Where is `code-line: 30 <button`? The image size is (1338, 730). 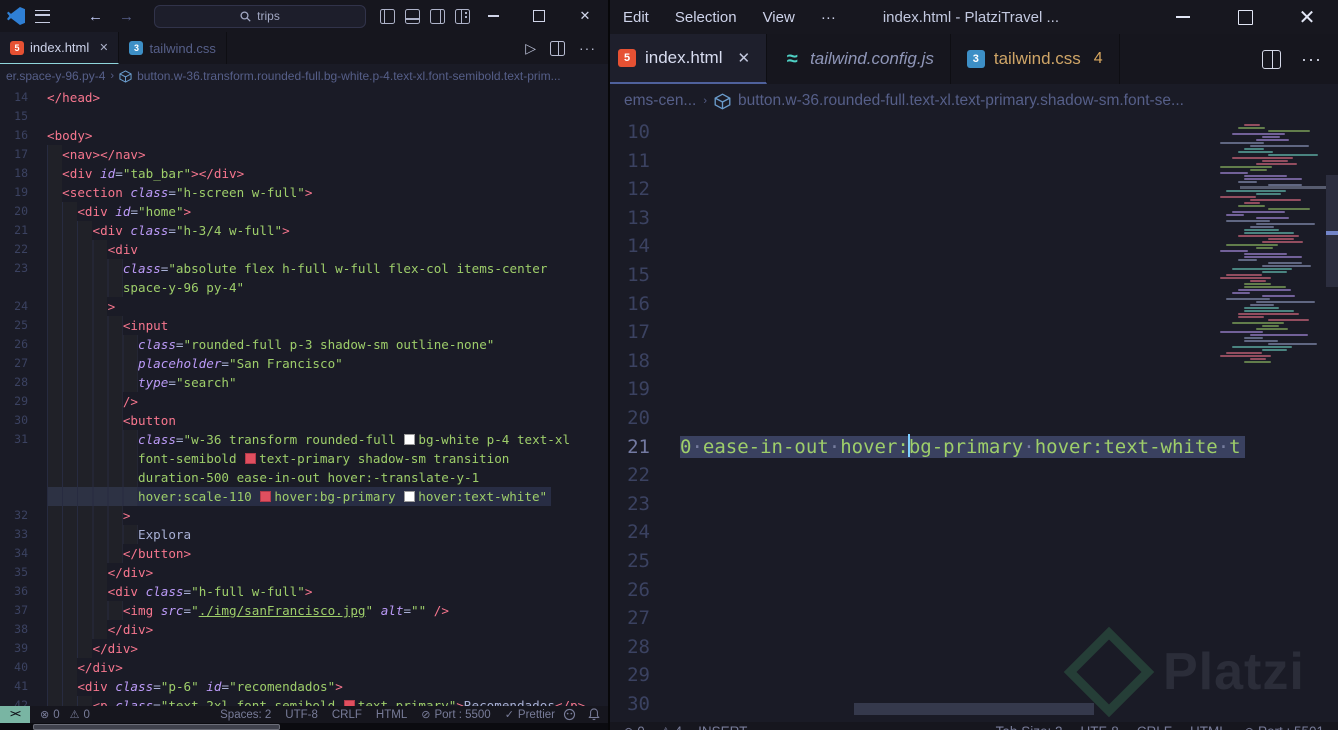 code-line: 30 <button is located at coordinates (304, 420).